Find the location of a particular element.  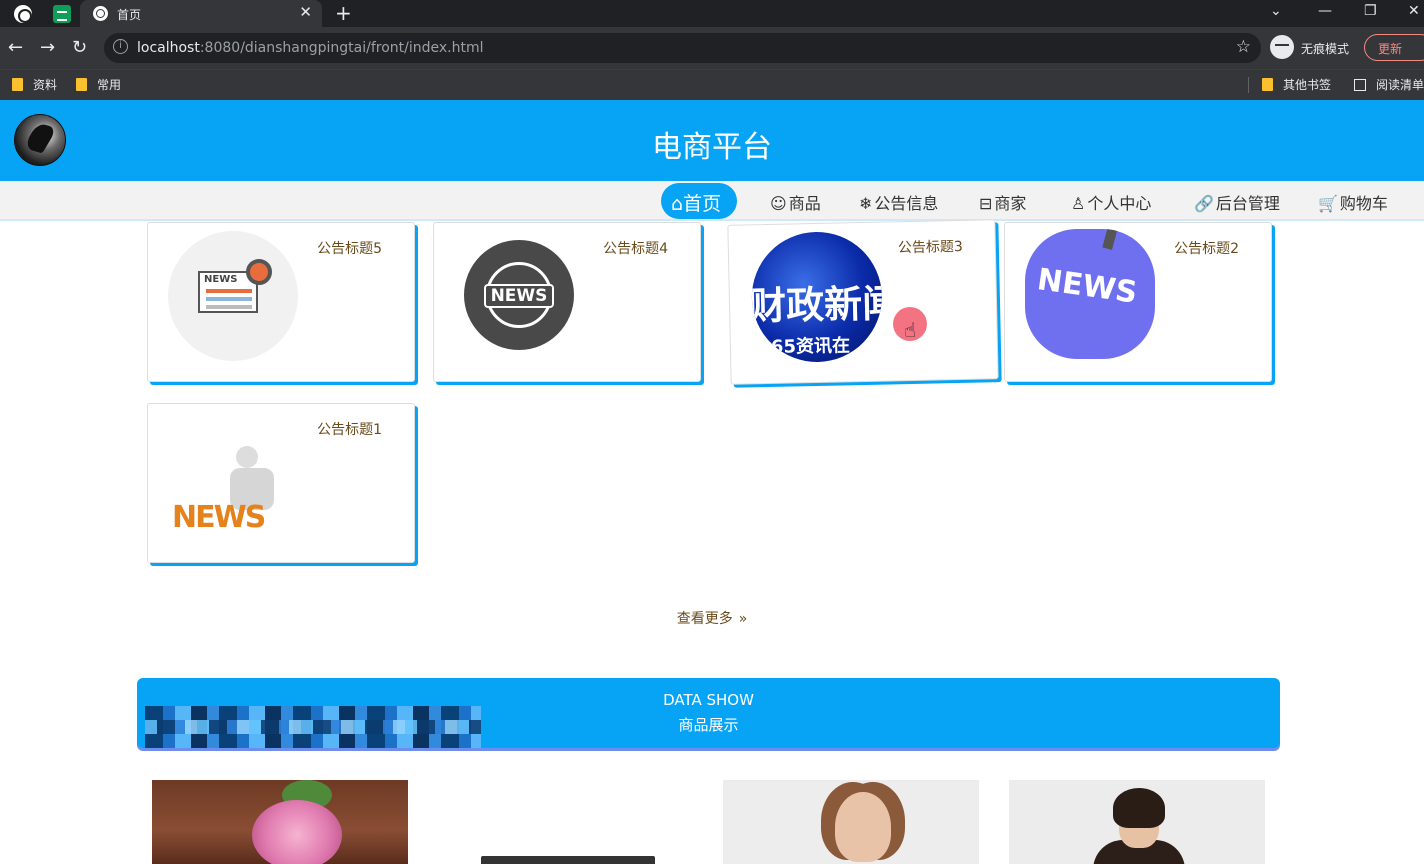

notice-card: NEWS 公告标题2 is located at coordinates (1138, 302).